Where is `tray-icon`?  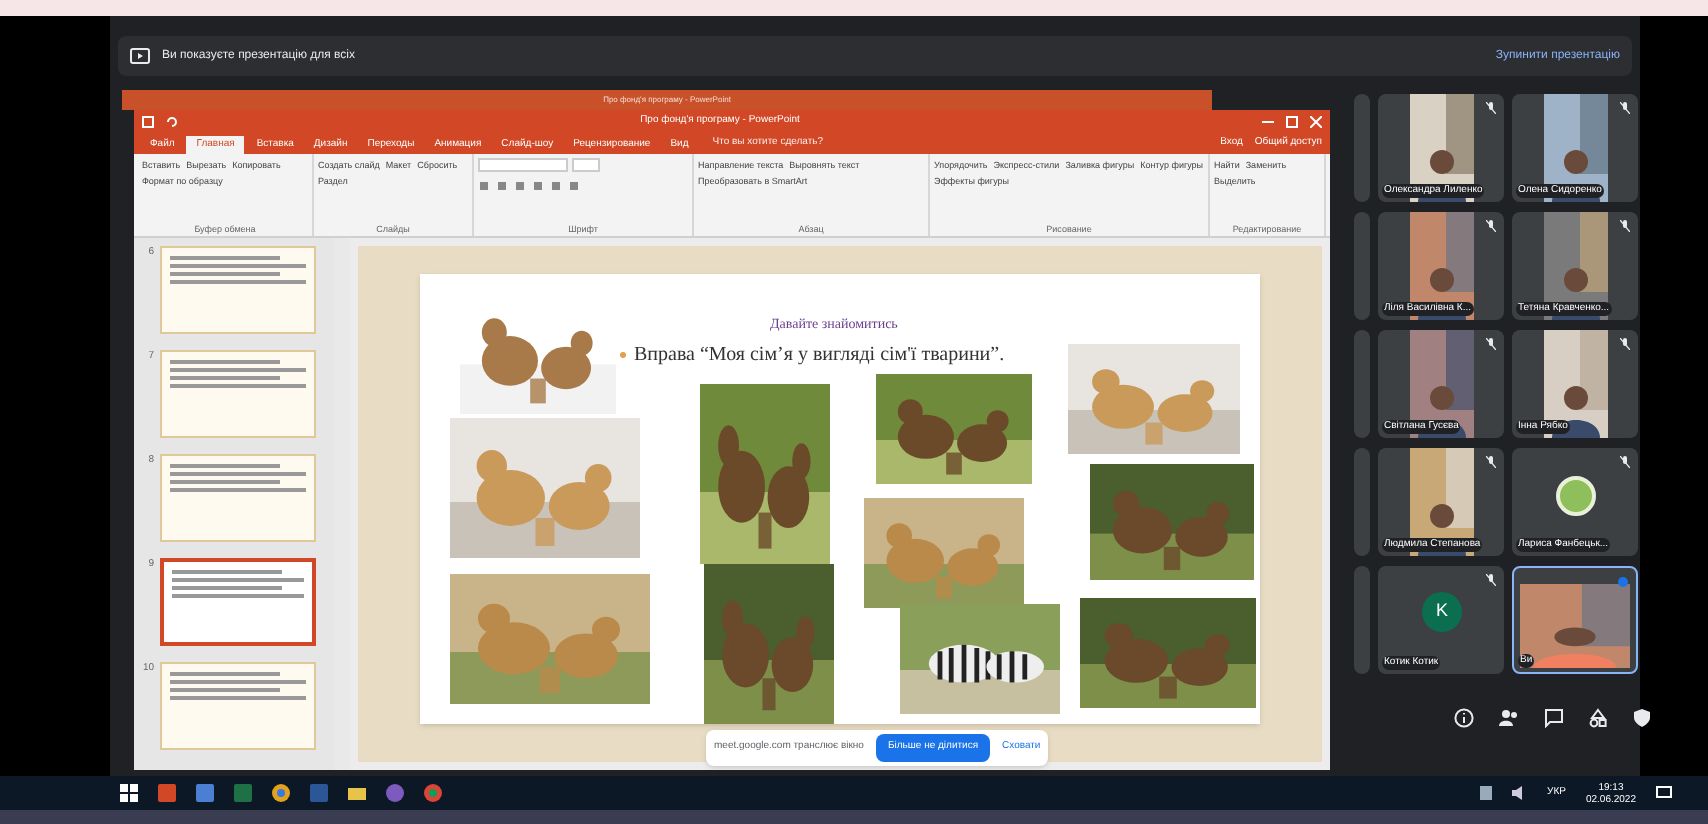 tray-icon is located at coordinates (1485, 793).